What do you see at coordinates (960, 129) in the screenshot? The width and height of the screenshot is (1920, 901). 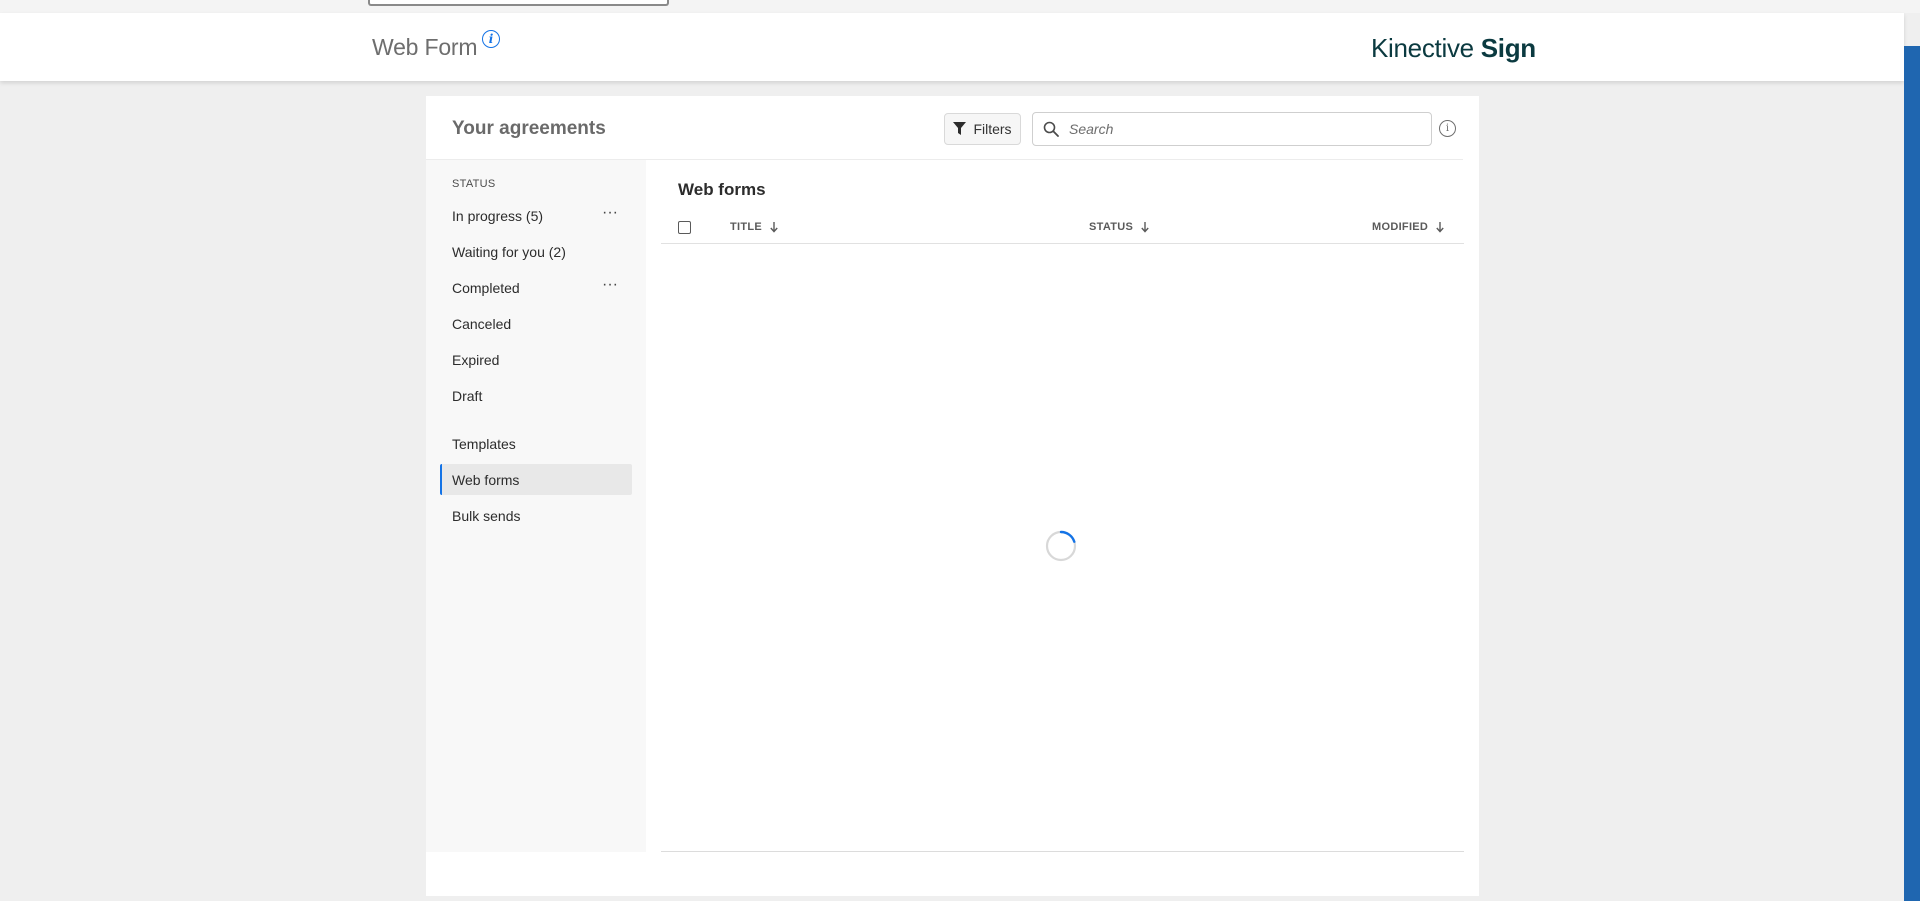 I see `filter-funnel-icon` at bounding box center [960, 129].